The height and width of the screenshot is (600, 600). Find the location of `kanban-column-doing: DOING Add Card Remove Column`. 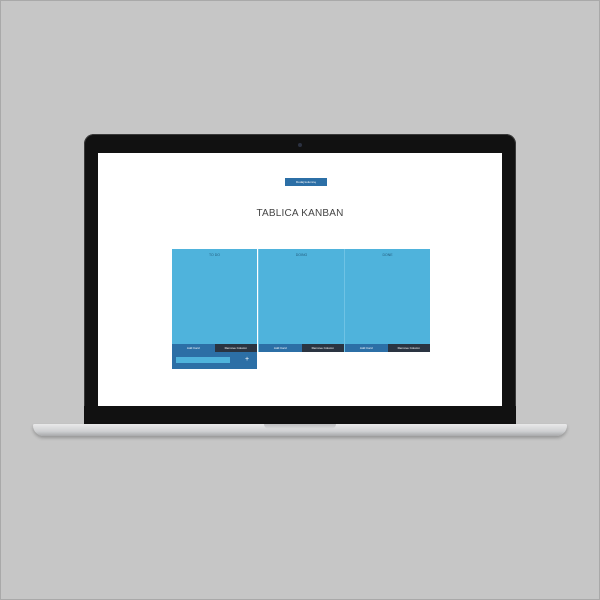

kanban-column-doing: DOING Add Card Remove Column is located at coordinates (301, 300).